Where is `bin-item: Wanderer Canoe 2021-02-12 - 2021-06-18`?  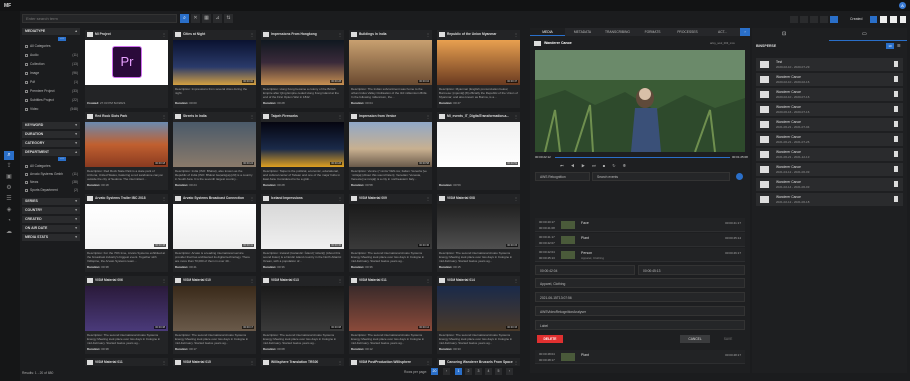
bin-item: Wanderer Canoe 2021-02-12 - 2021-06-18 is located at coordinates (829, 199).